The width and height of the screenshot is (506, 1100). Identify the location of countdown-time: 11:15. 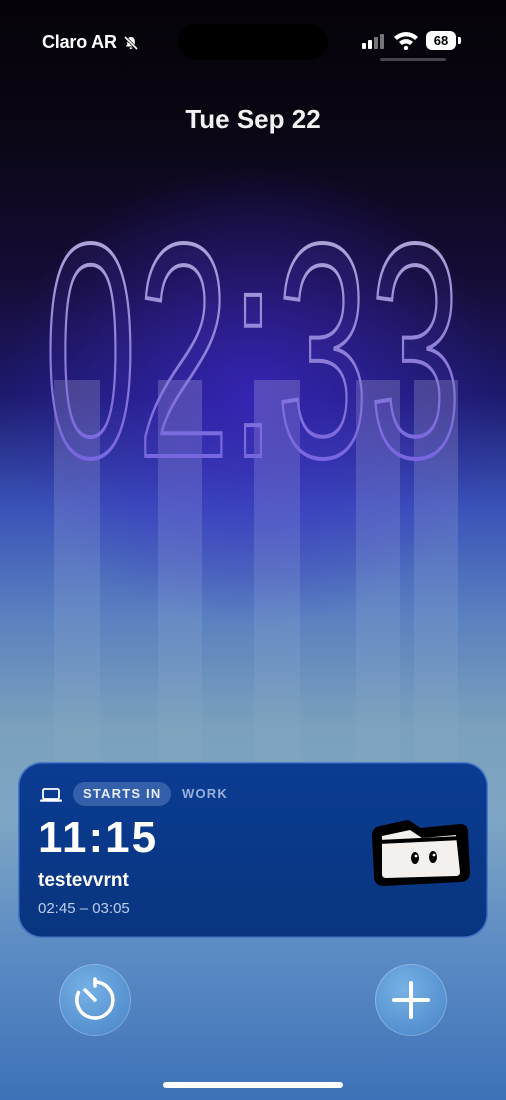
(98, 837).